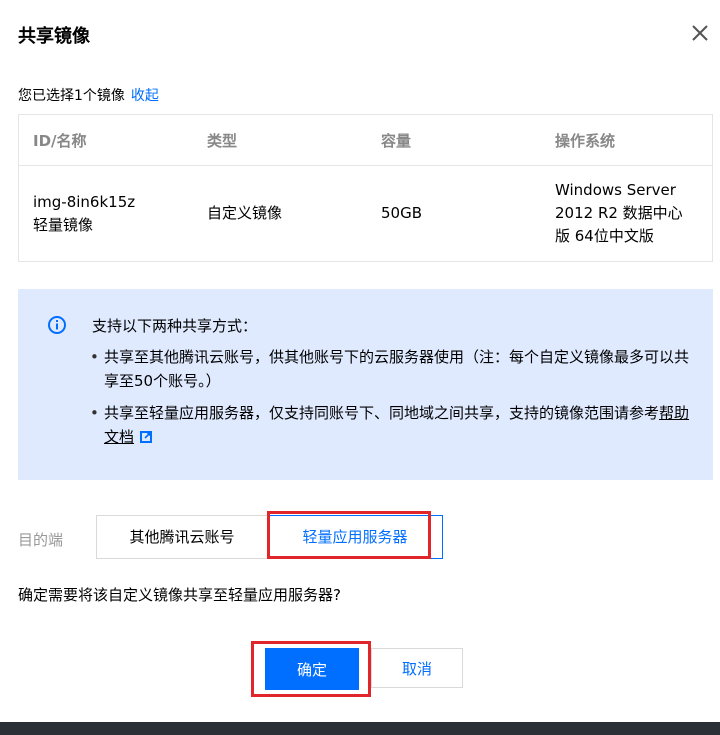 This screenshot has height=735, width=720. I want to click on image-name: 轻量镜像, so click(63, 224).